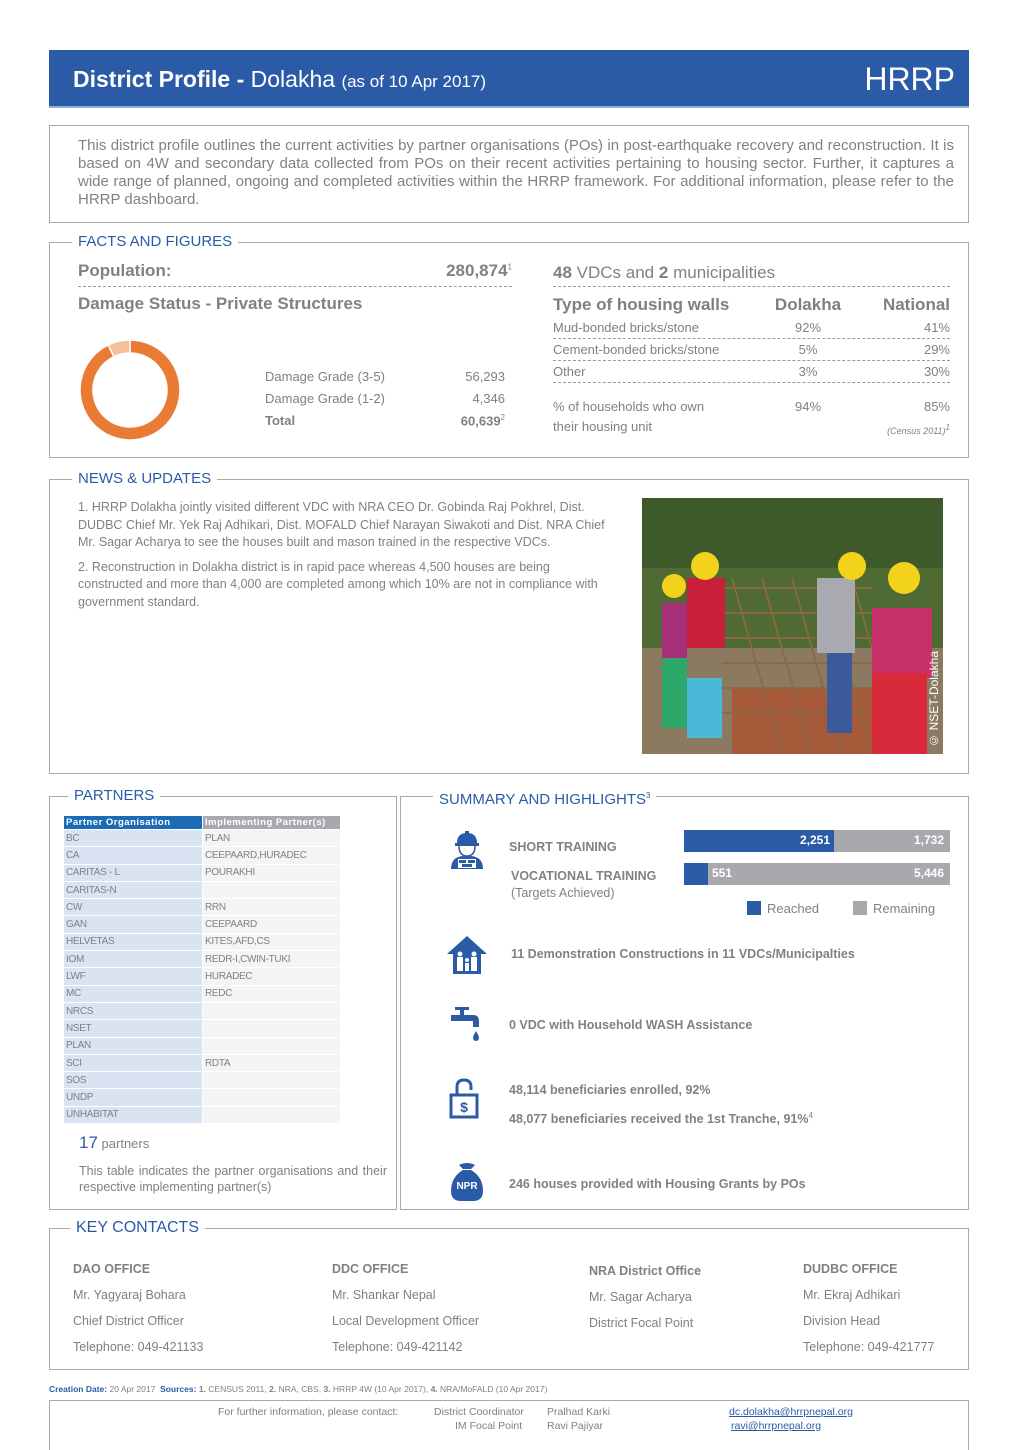 The height and width of the screenshot is (1450, 1020). Describe the element at coordinates (489, 1426) in the screenshot. I see `contact-role: IM Focal Point` at that location.